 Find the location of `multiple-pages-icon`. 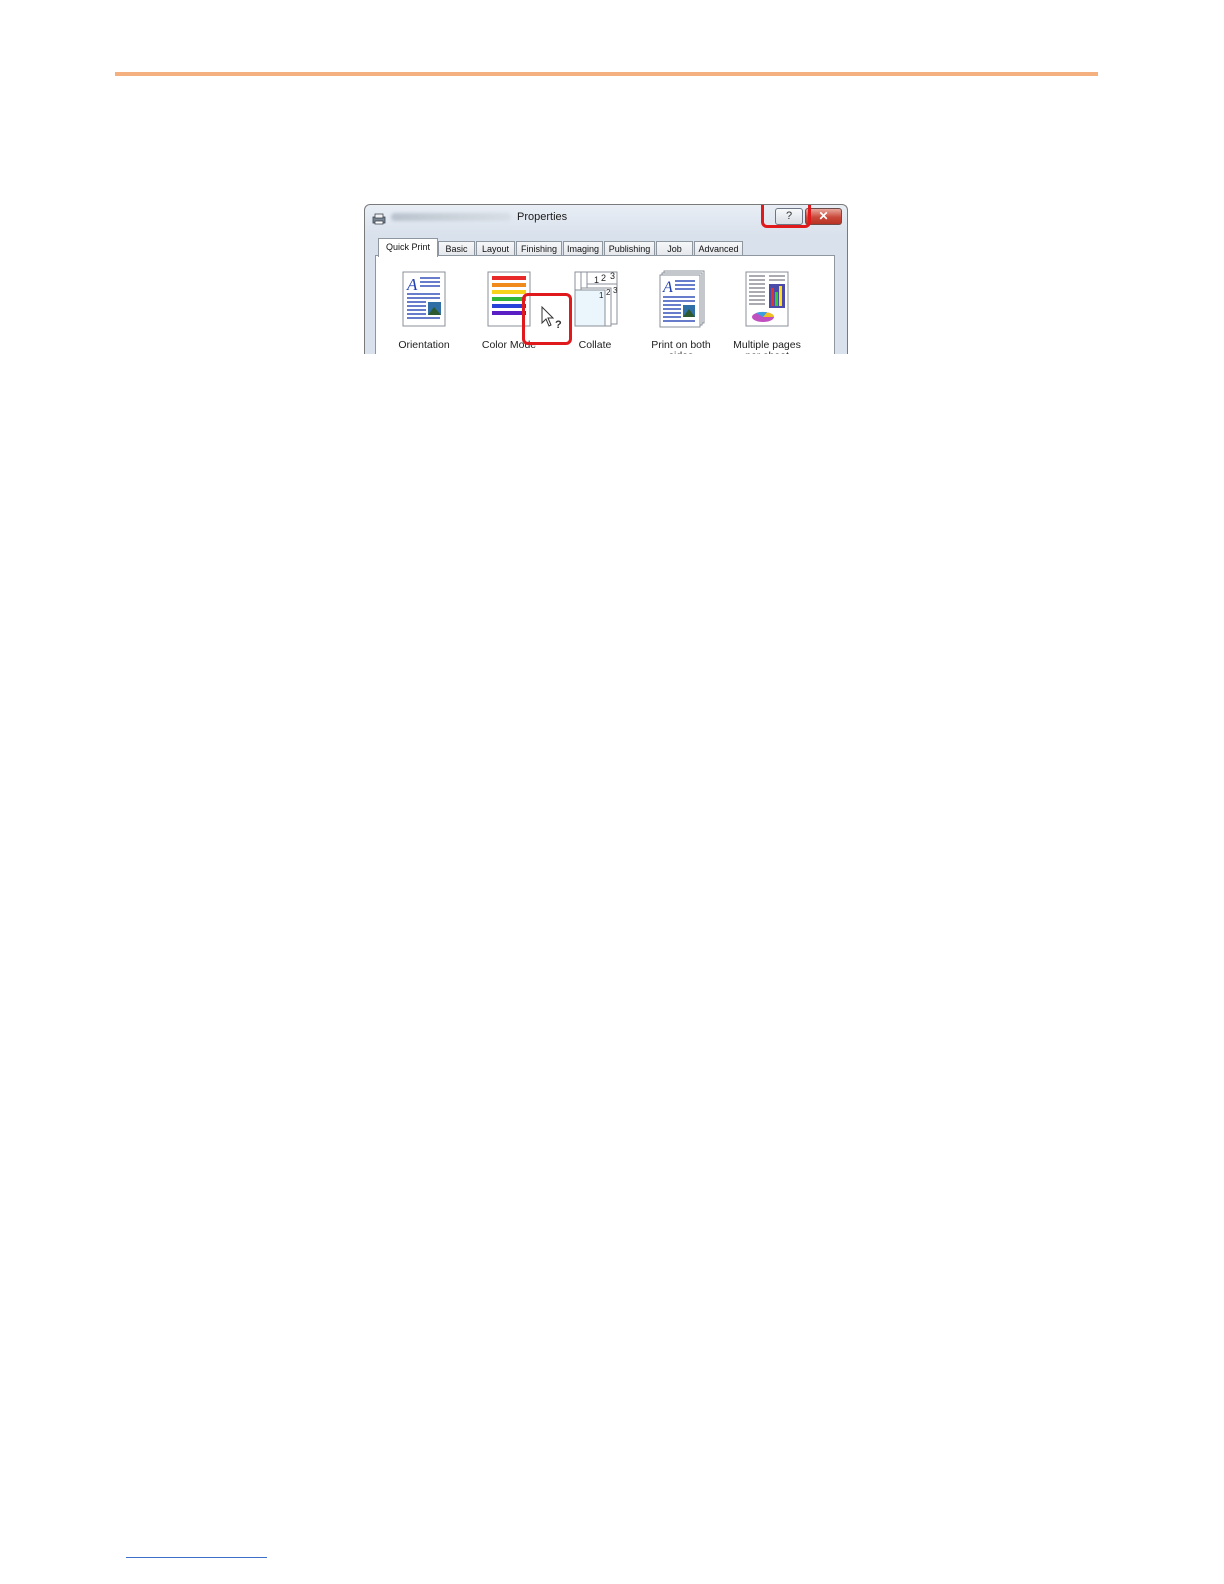

multiple-pages-icon is located at coordinates (767, 299).